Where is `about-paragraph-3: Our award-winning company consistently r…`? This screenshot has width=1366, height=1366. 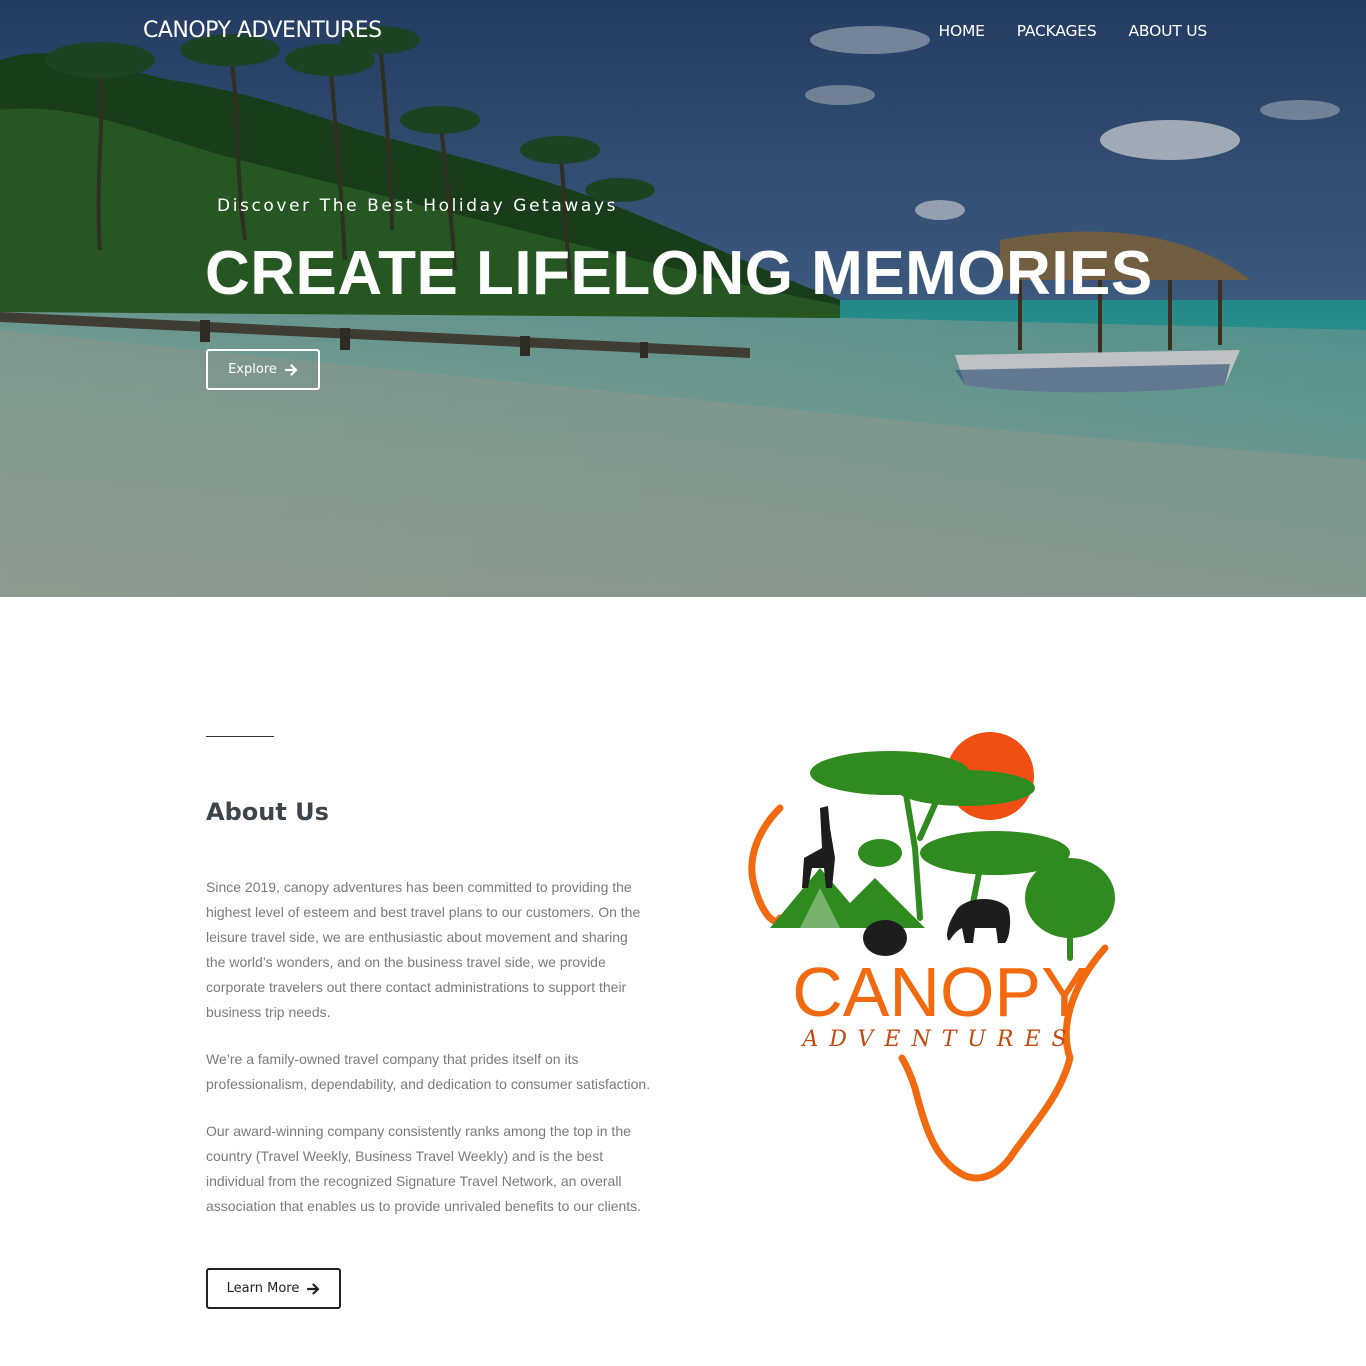
about-paragraph-3: Our award-winning company consistently r… is located at coordinates (424, 1168).